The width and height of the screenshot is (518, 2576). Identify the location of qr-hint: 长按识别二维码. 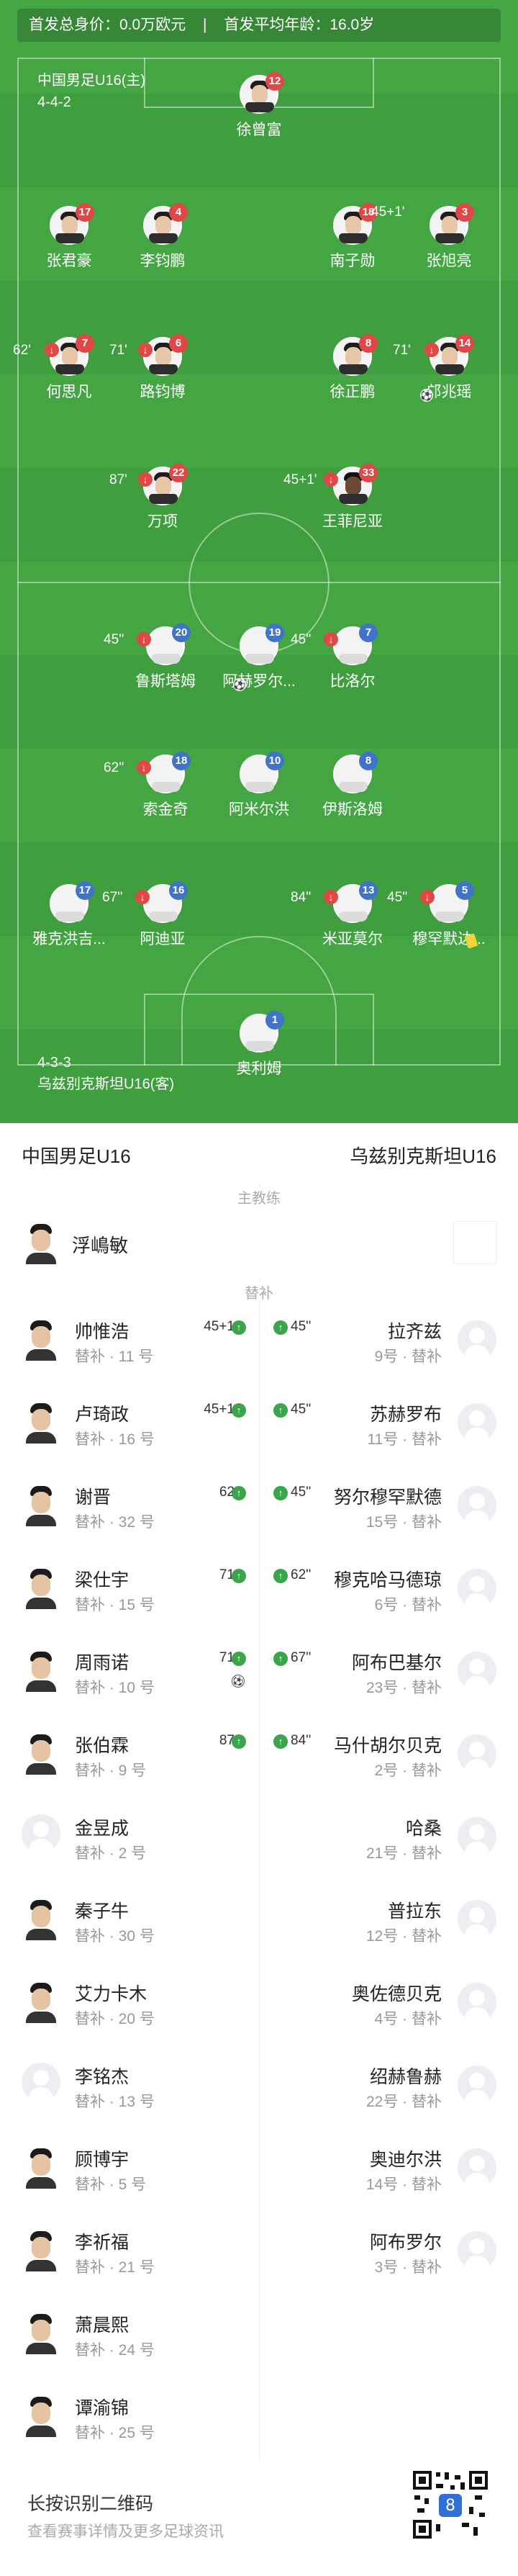
(90, 2504).